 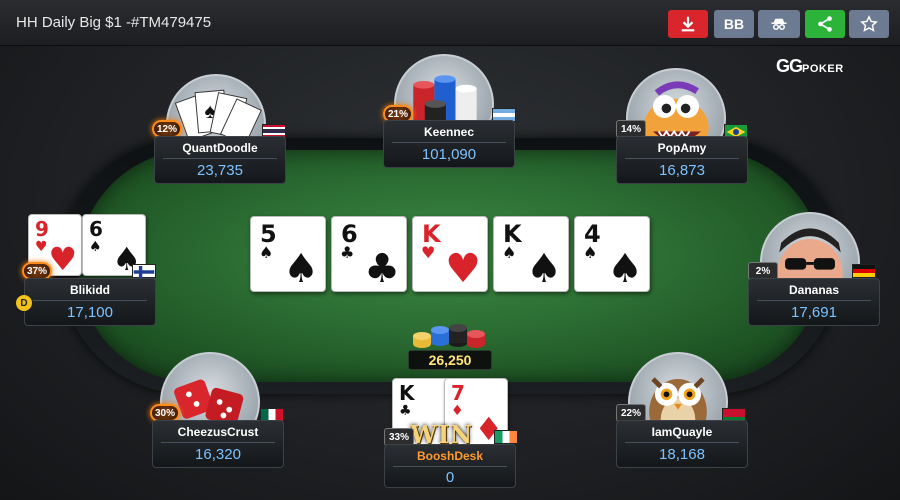 I want to click on seat-dananas: Dananas 17,691, so click(x=814, y=302).